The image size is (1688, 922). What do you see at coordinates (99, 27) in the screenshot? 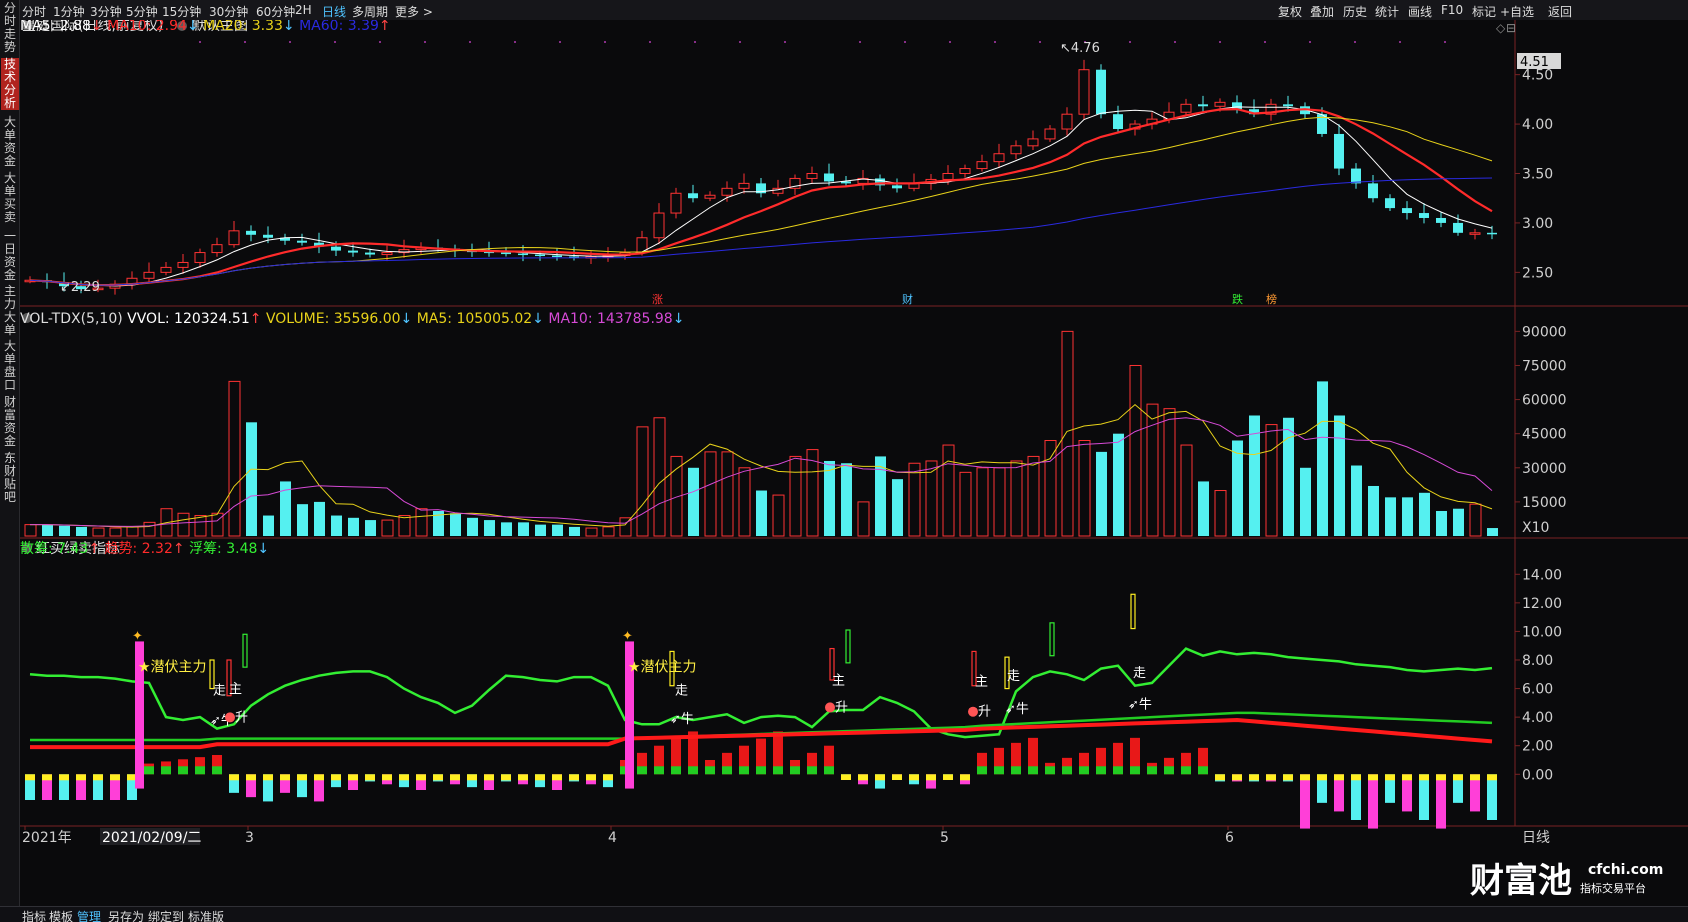
I see `trend-arrow: ↓` at bounding box center [99, 27].